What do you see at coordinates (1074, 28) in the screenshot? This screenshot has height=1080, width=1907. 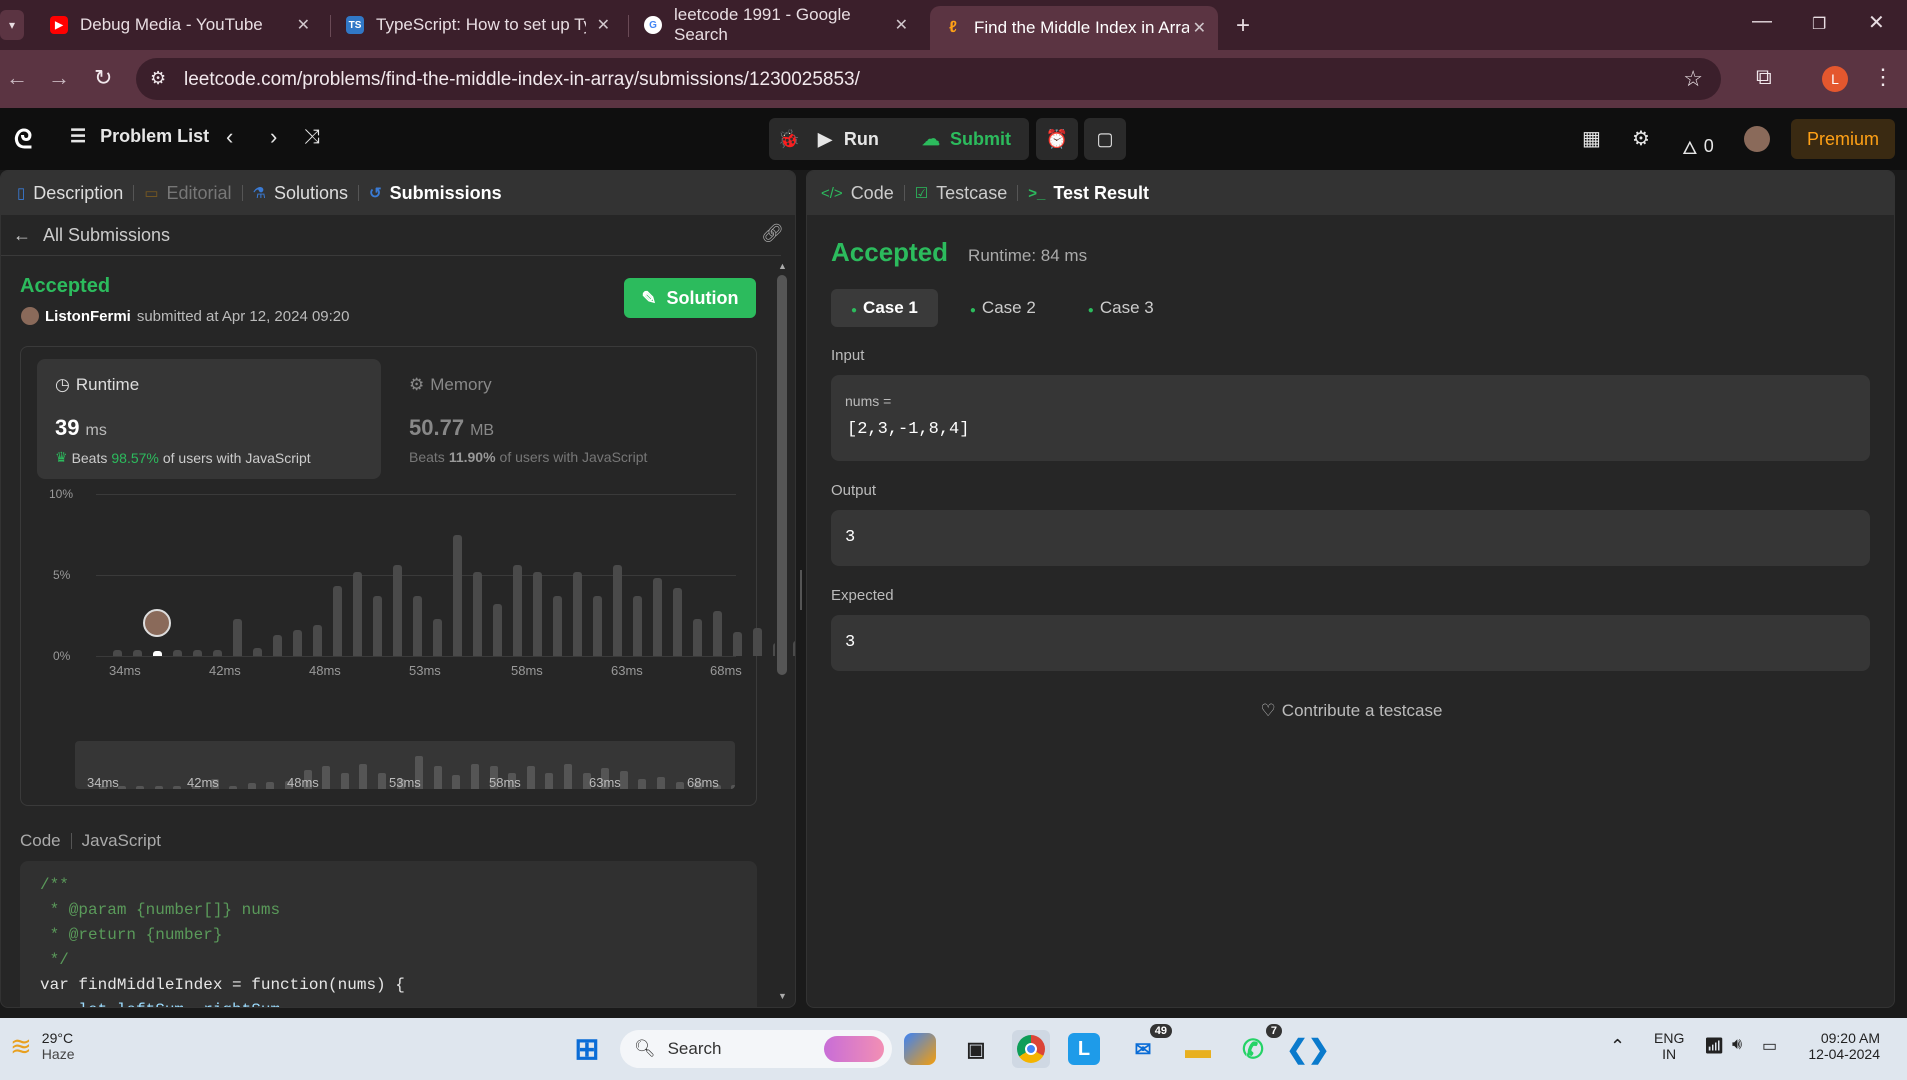 I see `browser-tab-leetcode: ℓ Find the Middle Index in Array - ✕` at bounding box center [1074, 28].